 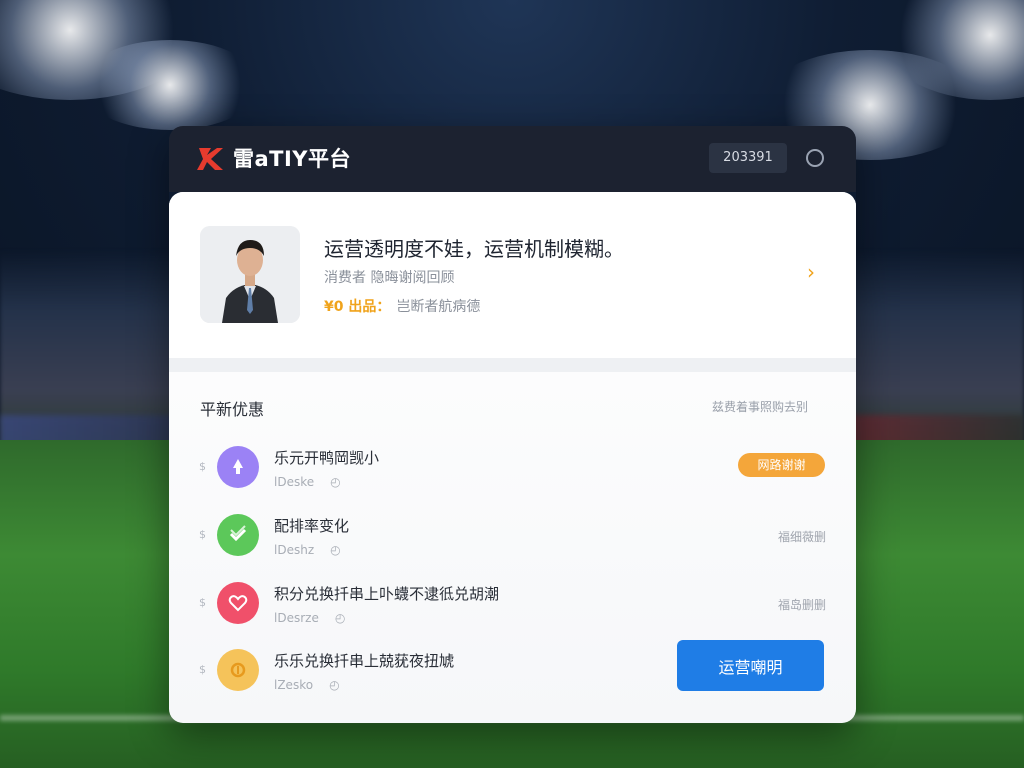 I want to click on header-bar: 雷aTIY平台 203391, so click(x=512, y=159).